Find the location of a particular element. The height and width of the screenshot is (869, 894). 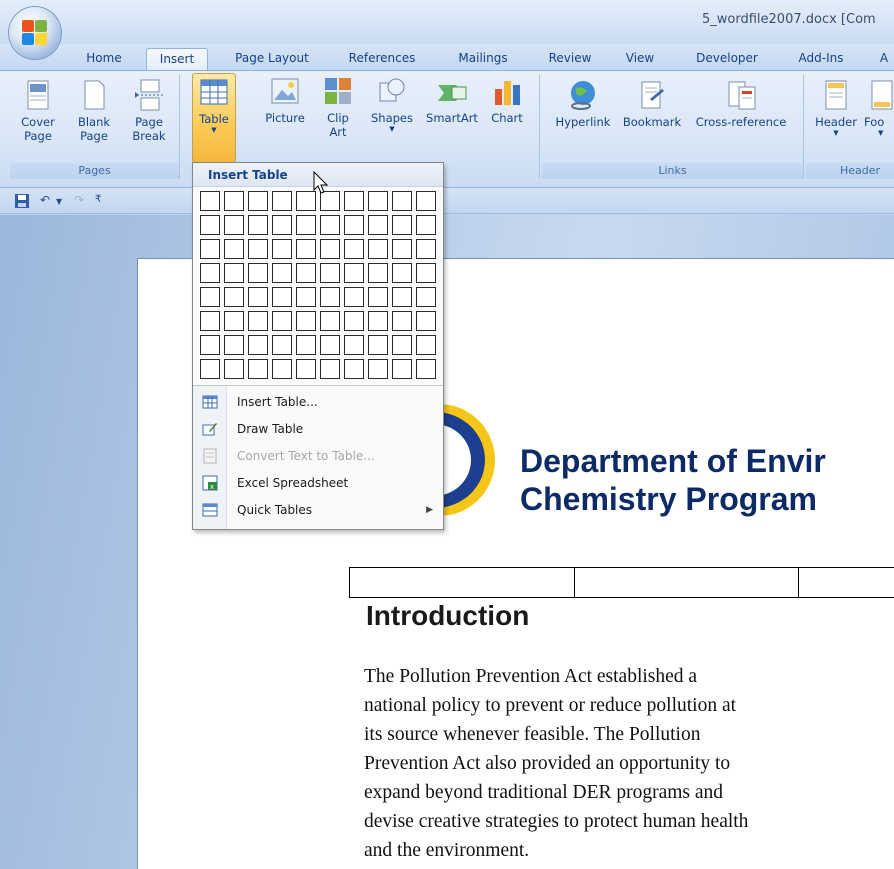

save-icon is located at coordinates (22, 202).